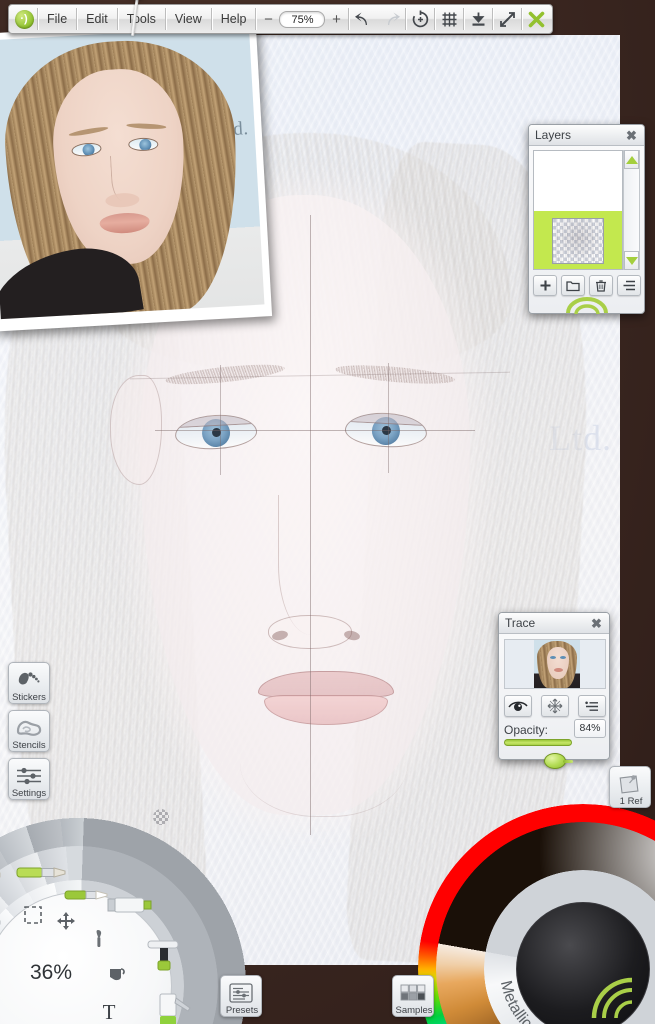 The height and width of the screenshot is (1024, 655). Describe the element at coordinates (553, 135) in the screenshot. I see `layers-panel-title: Layers` at that location.